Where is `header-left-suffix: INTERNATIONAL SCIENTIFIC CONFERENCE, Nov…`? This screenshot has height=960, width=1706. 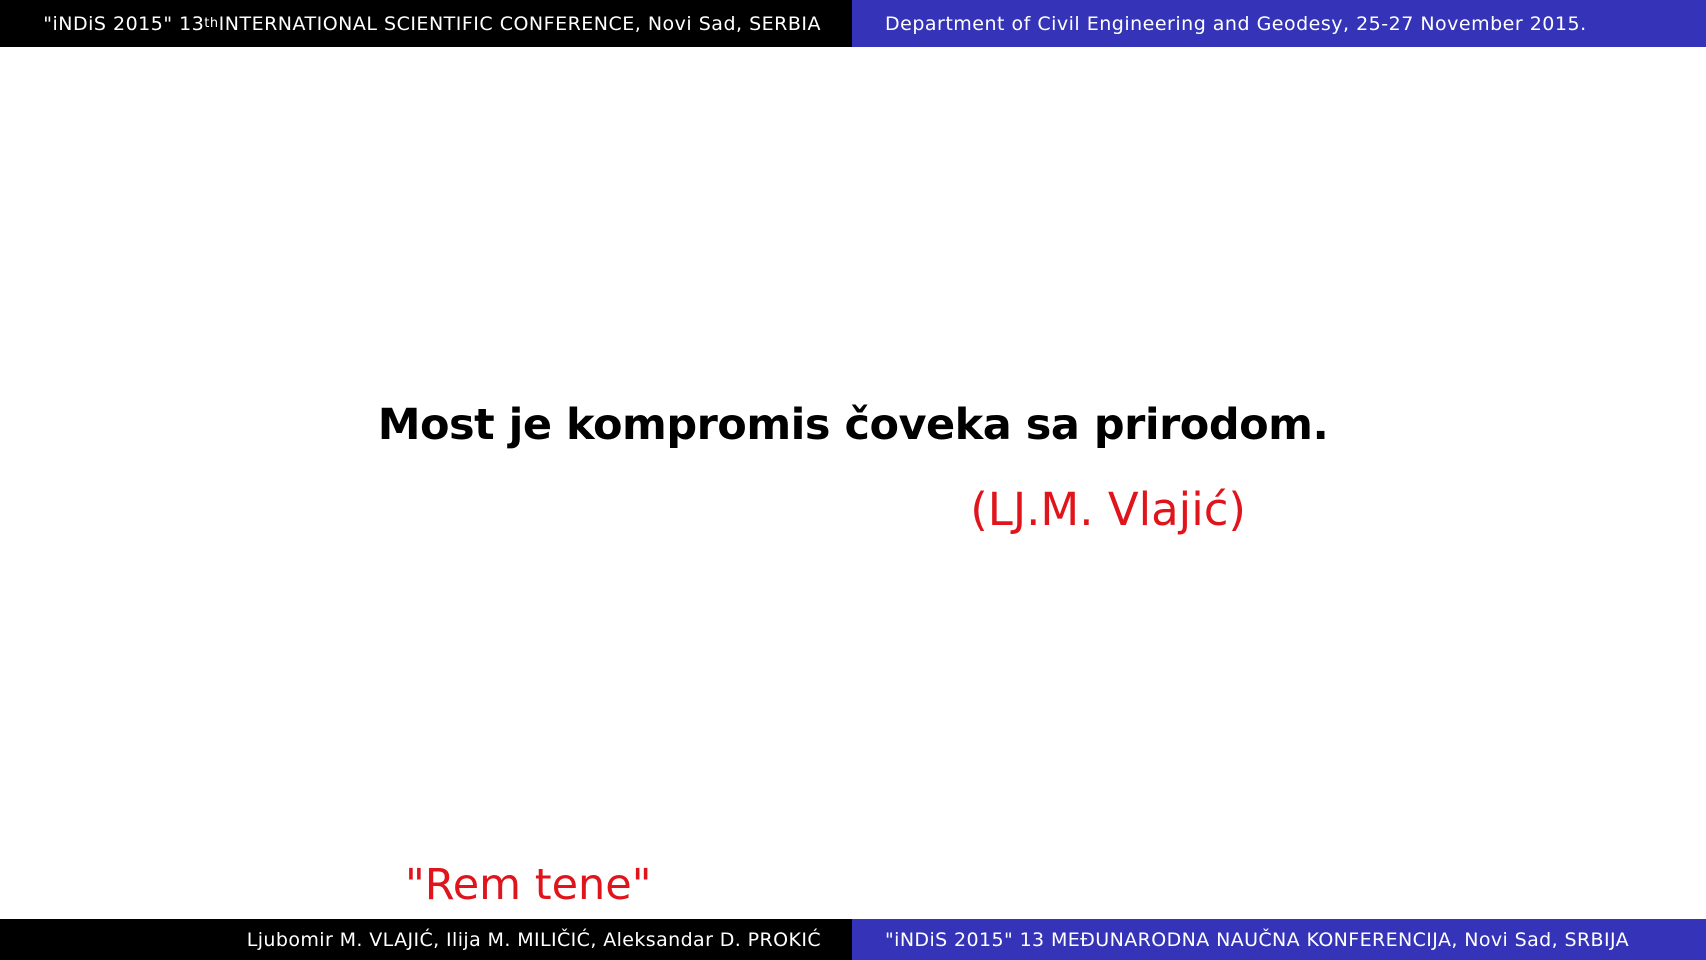
header-left-suffix: INTERNATIONAL SCIENTIFIC CONFERENCE, Nov… is located at coordinates (519, 23).